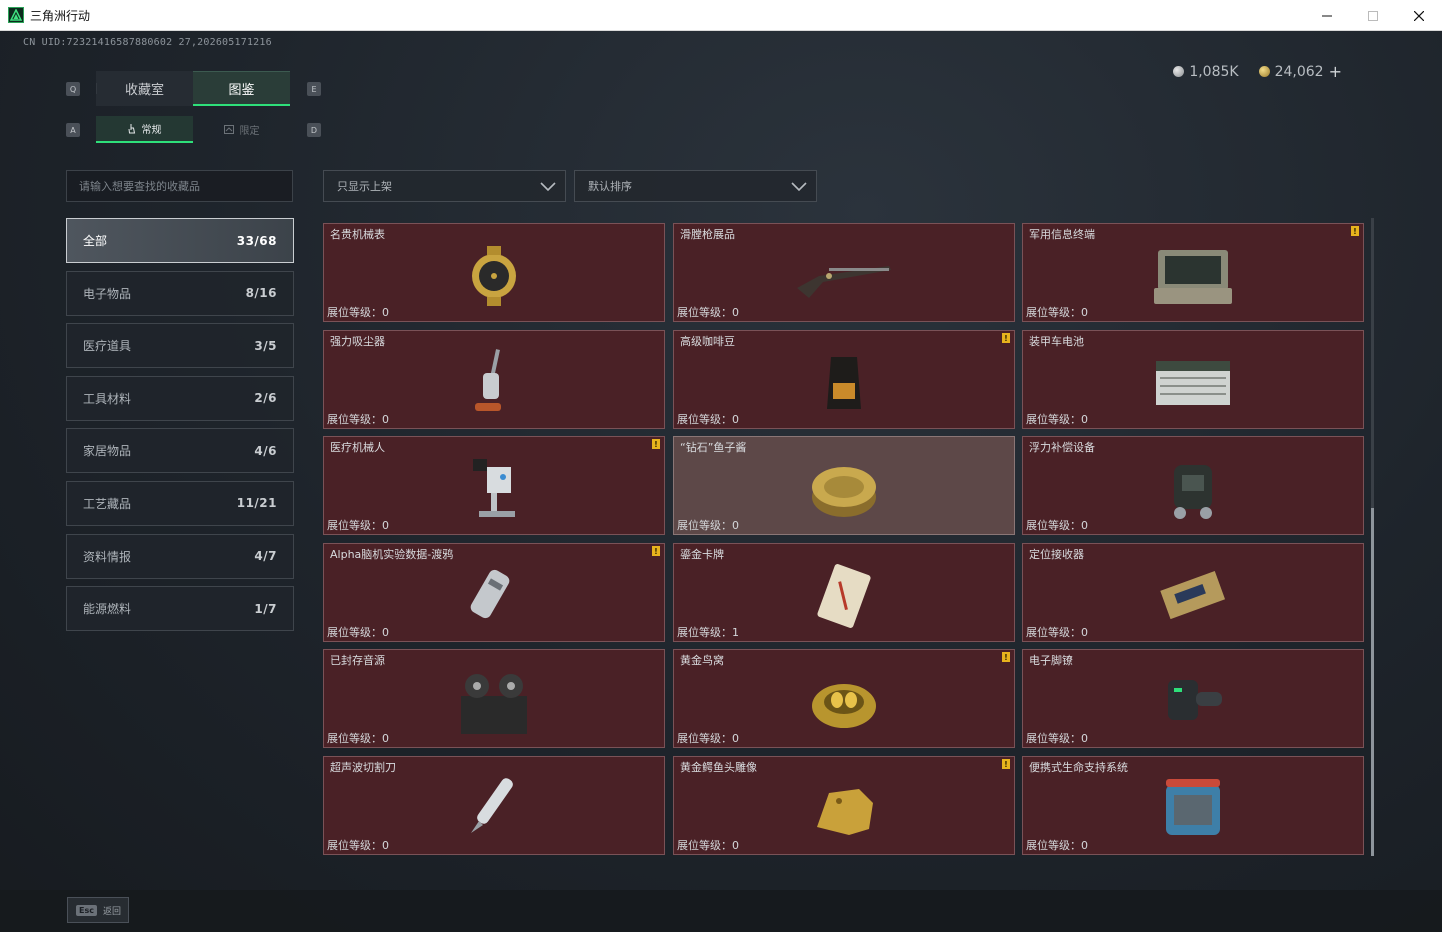  I want to click on close-icon, so click(1419, 15).